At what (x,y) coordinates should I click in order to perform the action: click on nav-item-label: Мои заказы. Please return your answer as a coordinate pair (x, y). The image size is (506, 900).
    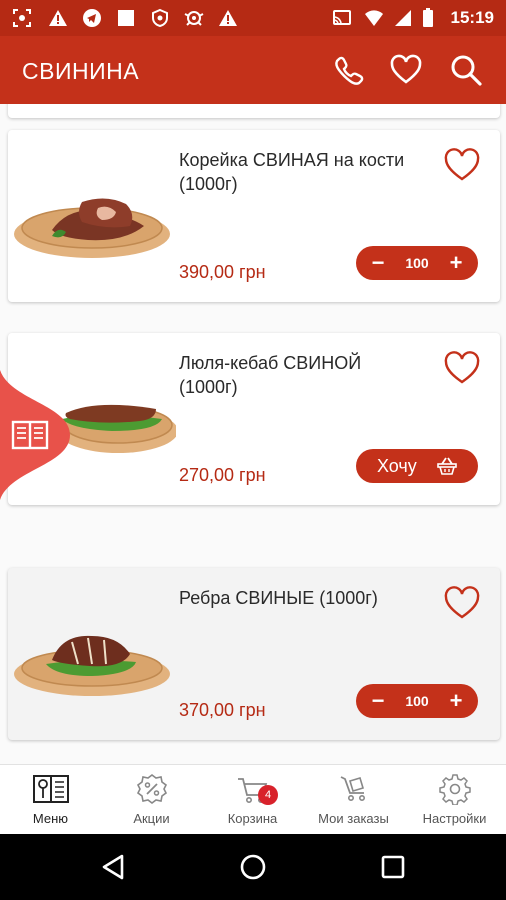
    Looking at the image, I should click on (353, 818).